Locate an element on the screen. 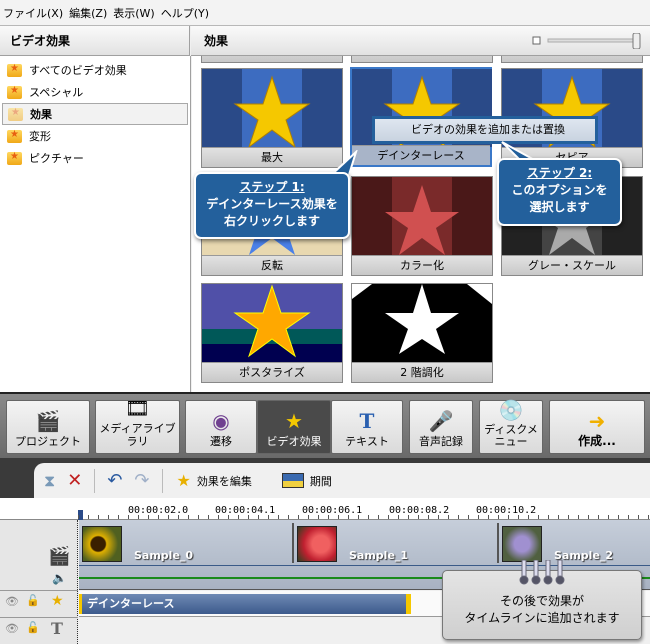  effect-label: デインターレース is located at coordinates (421, 155).